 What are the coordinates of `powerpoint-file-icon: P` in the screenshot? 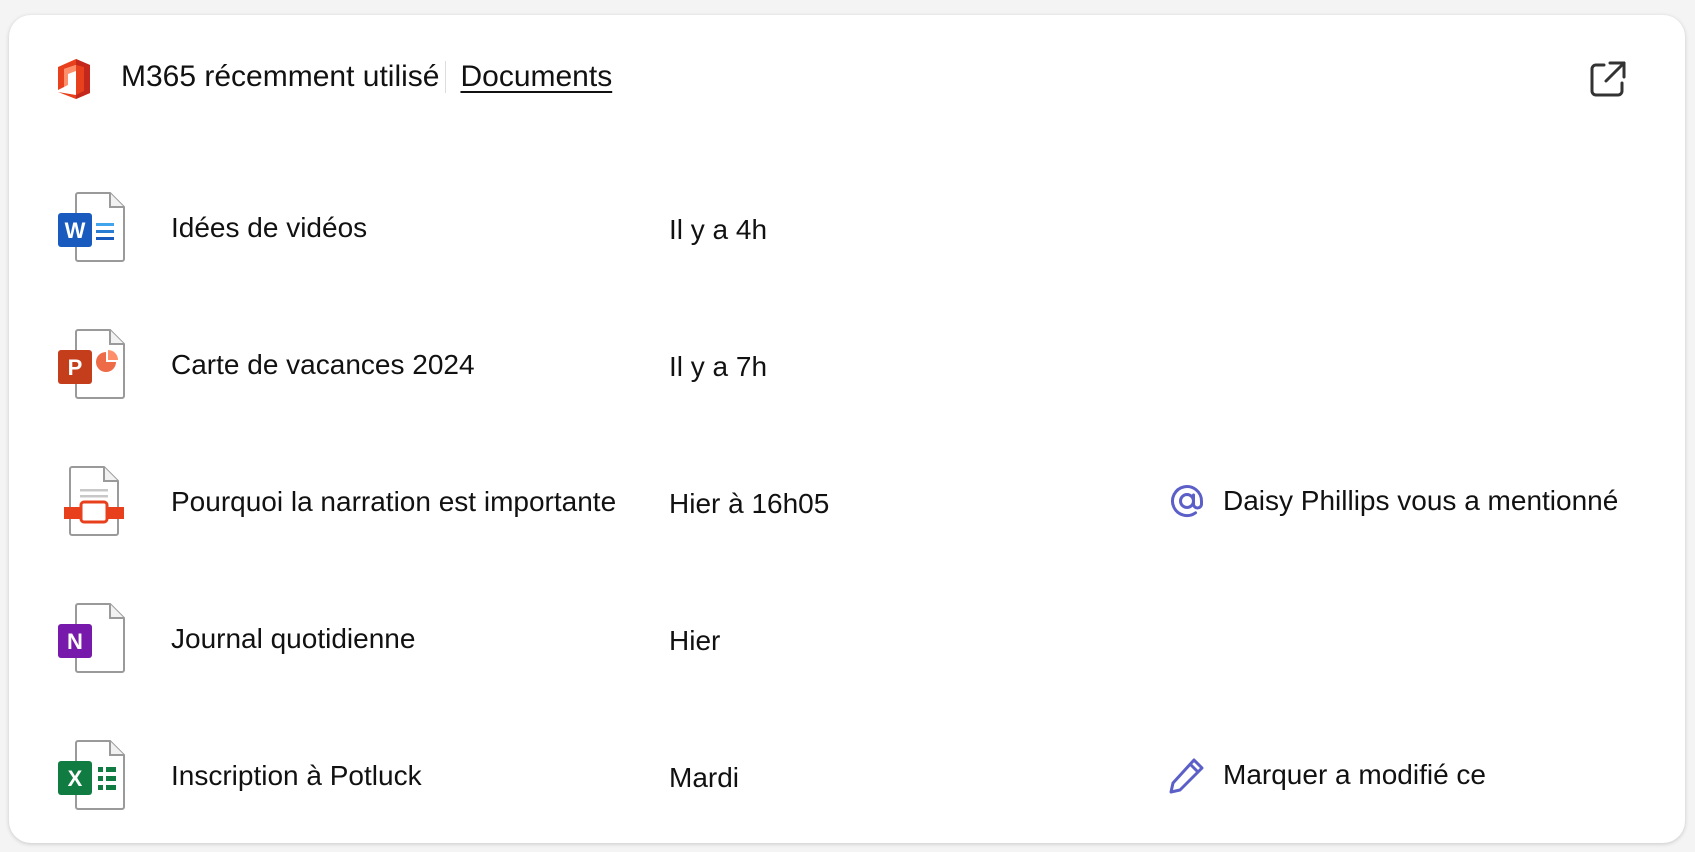 It's located at (91, 364).